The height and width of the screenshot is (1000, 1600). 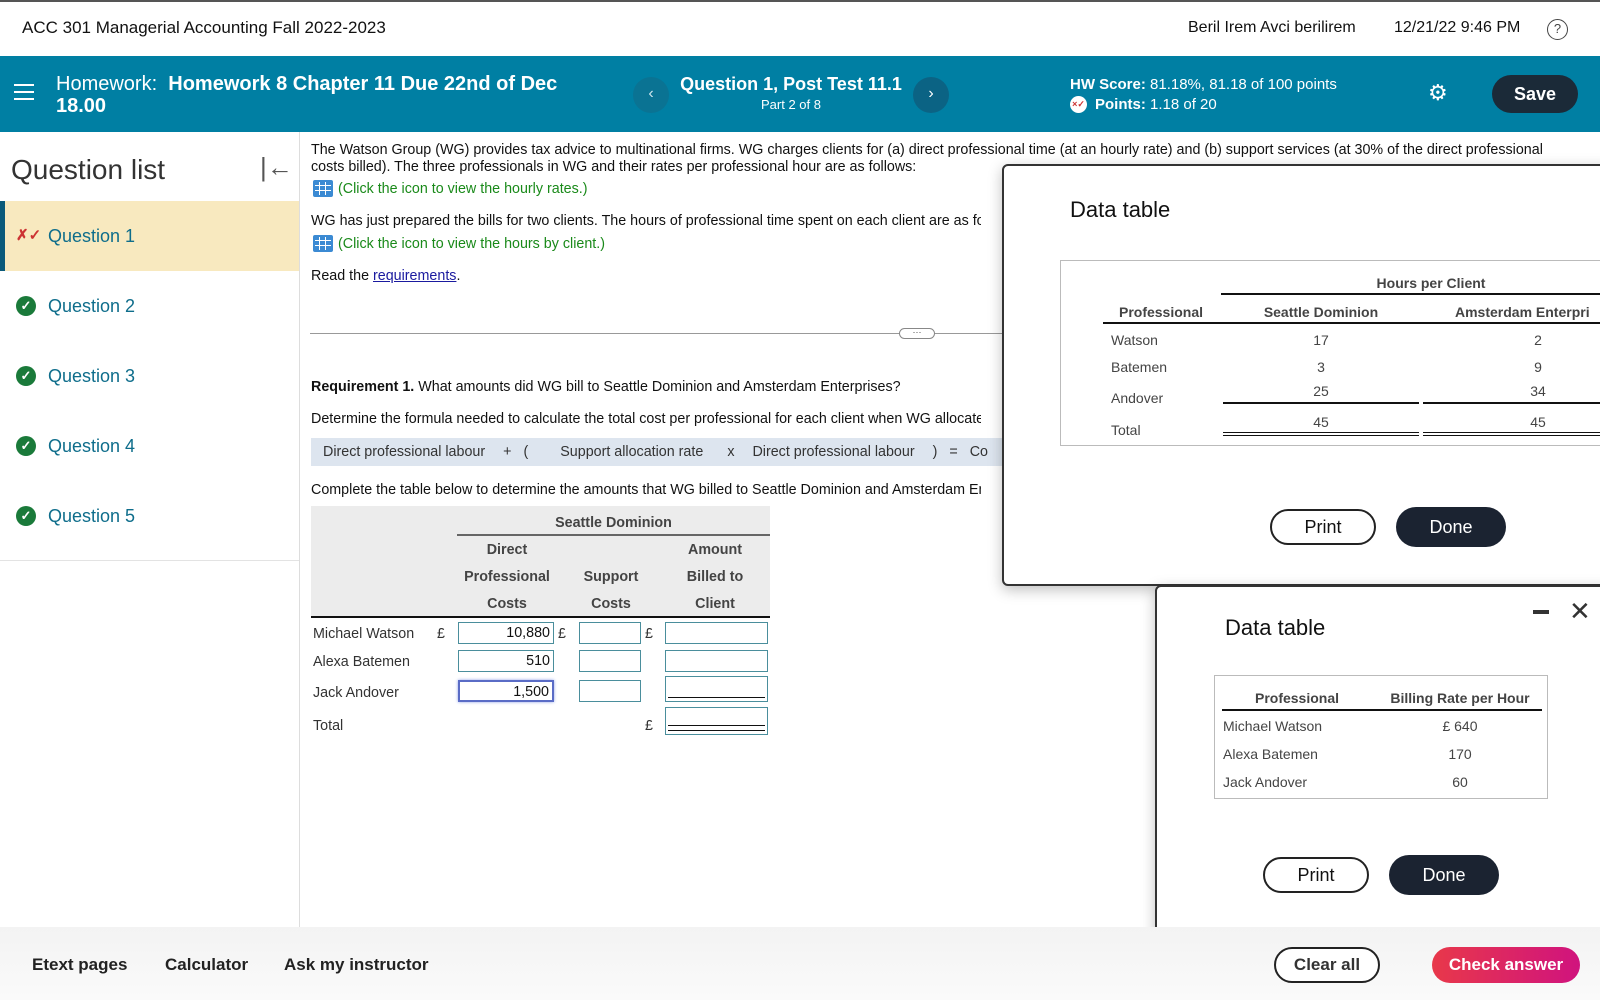 I want to click on formula-term-2: Support allocation rate, so click(x=631, y=452).